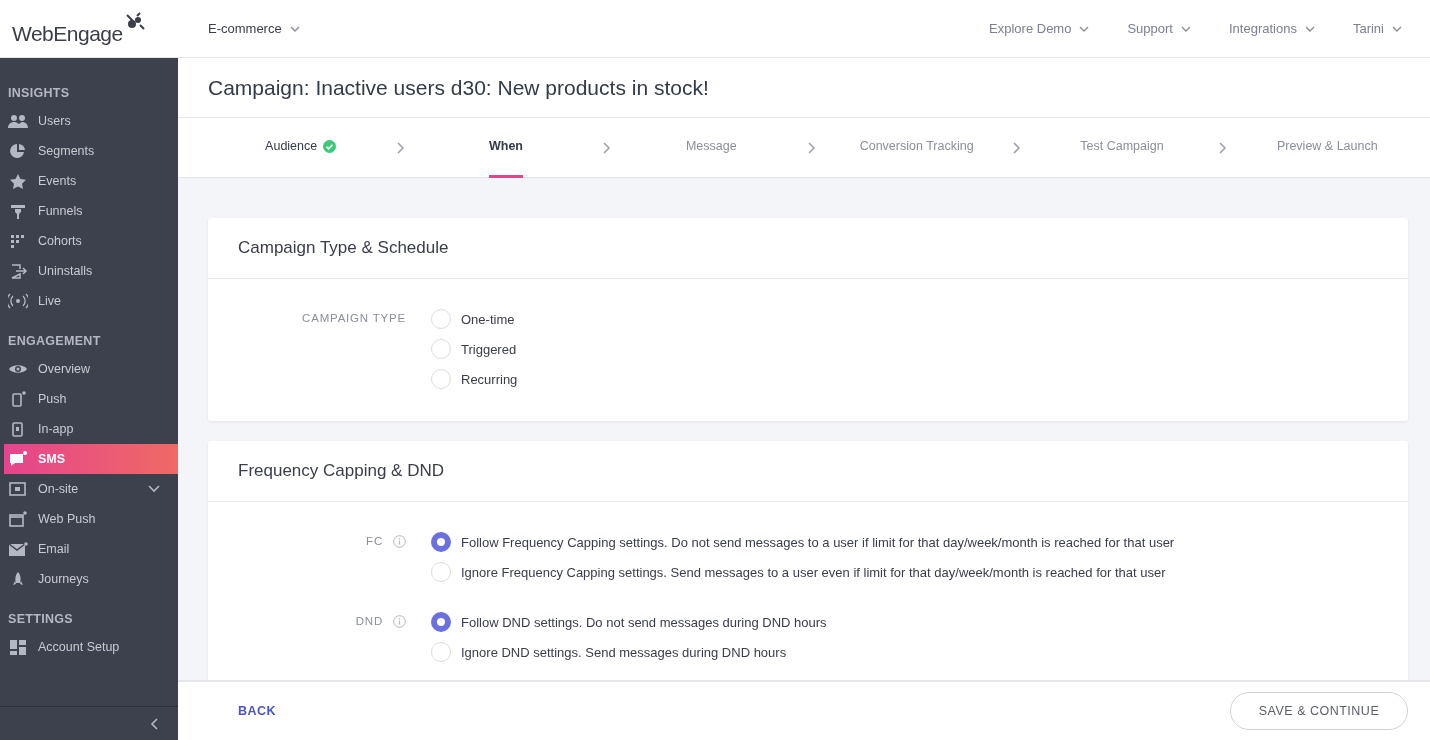 The image size is (1430, 740). Describe the element at coordinates (624, 652) in the screenshot. I see `option-label: Ignore DND settings. Send messages during DND hours` at that location.